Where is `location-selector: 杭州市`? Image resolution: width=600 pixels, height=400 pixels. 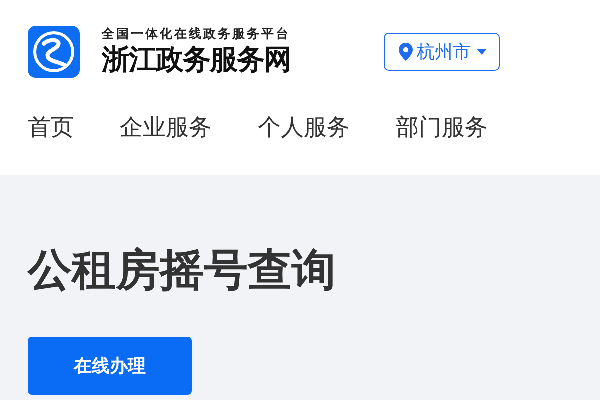 location-selector: 杭州市 is located at coordinates (442, 52).